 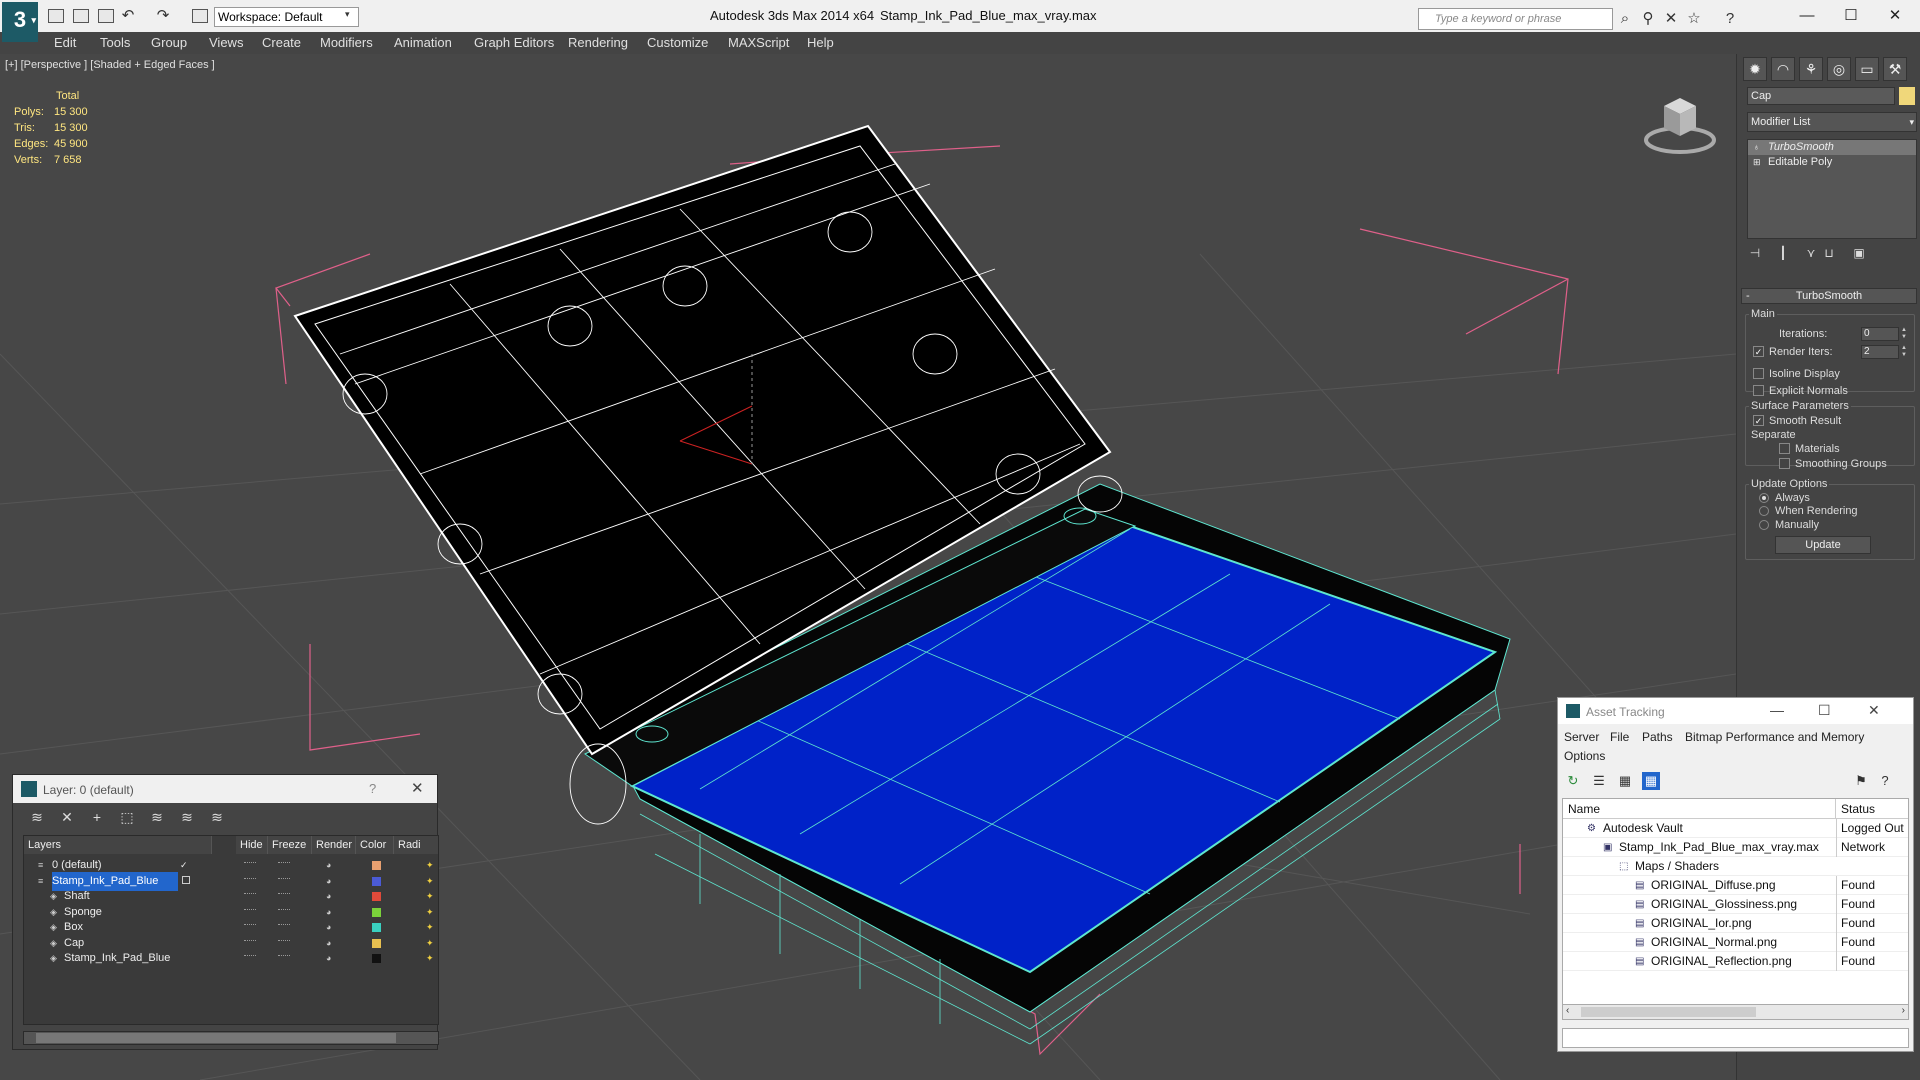 I want to click on open-file-icon, so click(x=81, y=16).